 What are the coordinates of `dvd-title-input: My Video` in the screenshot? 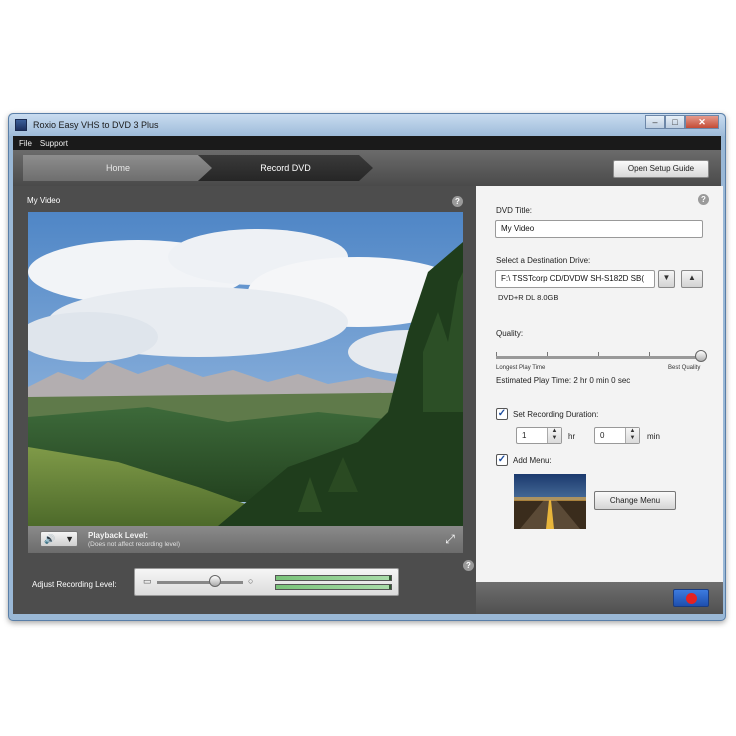 It's located at (599, 229).